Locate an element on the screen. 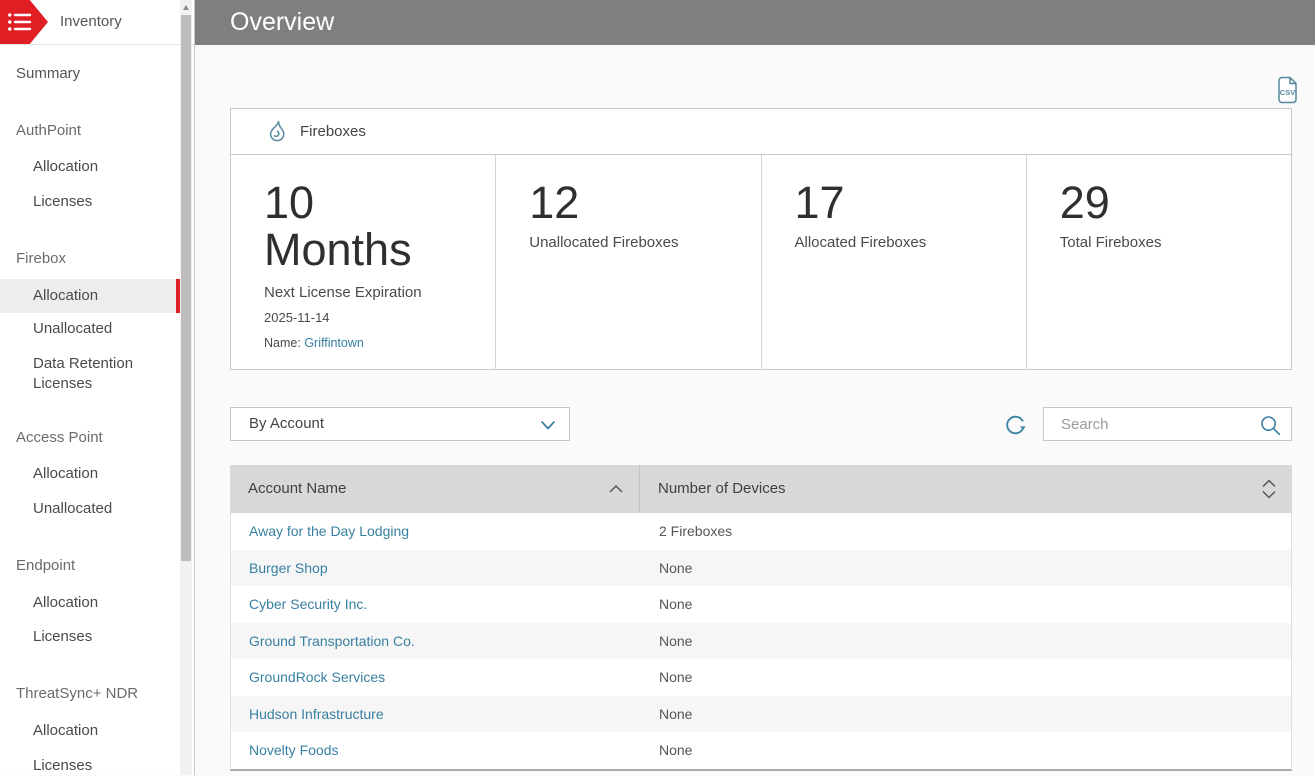  account-link: Novelty Foods is located at coordinates (293, 750).